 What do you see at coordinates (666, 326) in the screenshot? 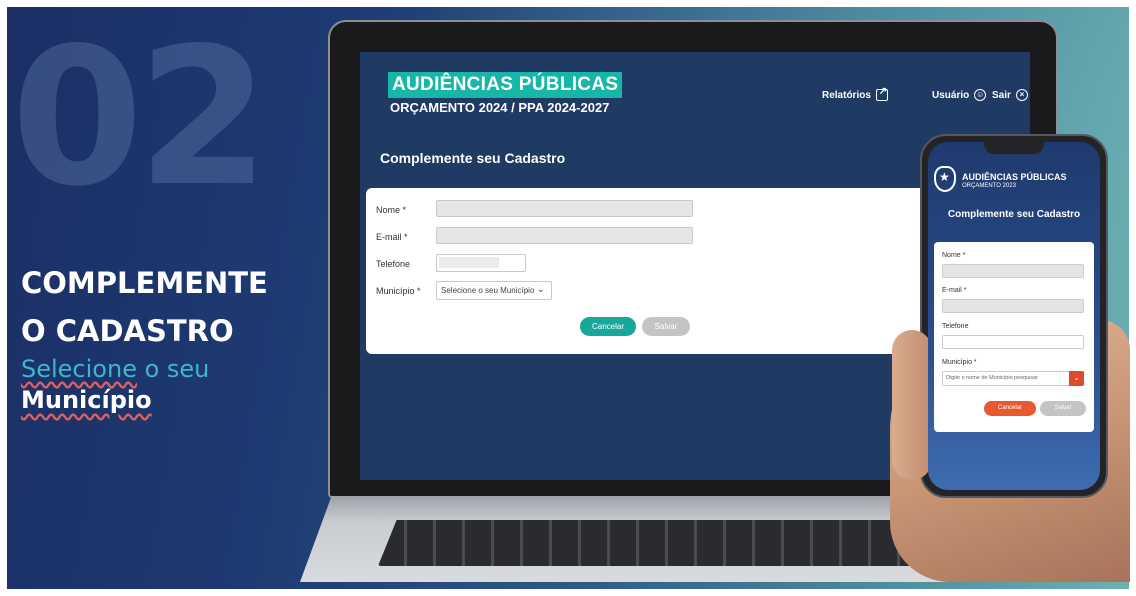
I see `save-button: Salvar` at bounding box center [666, 326].